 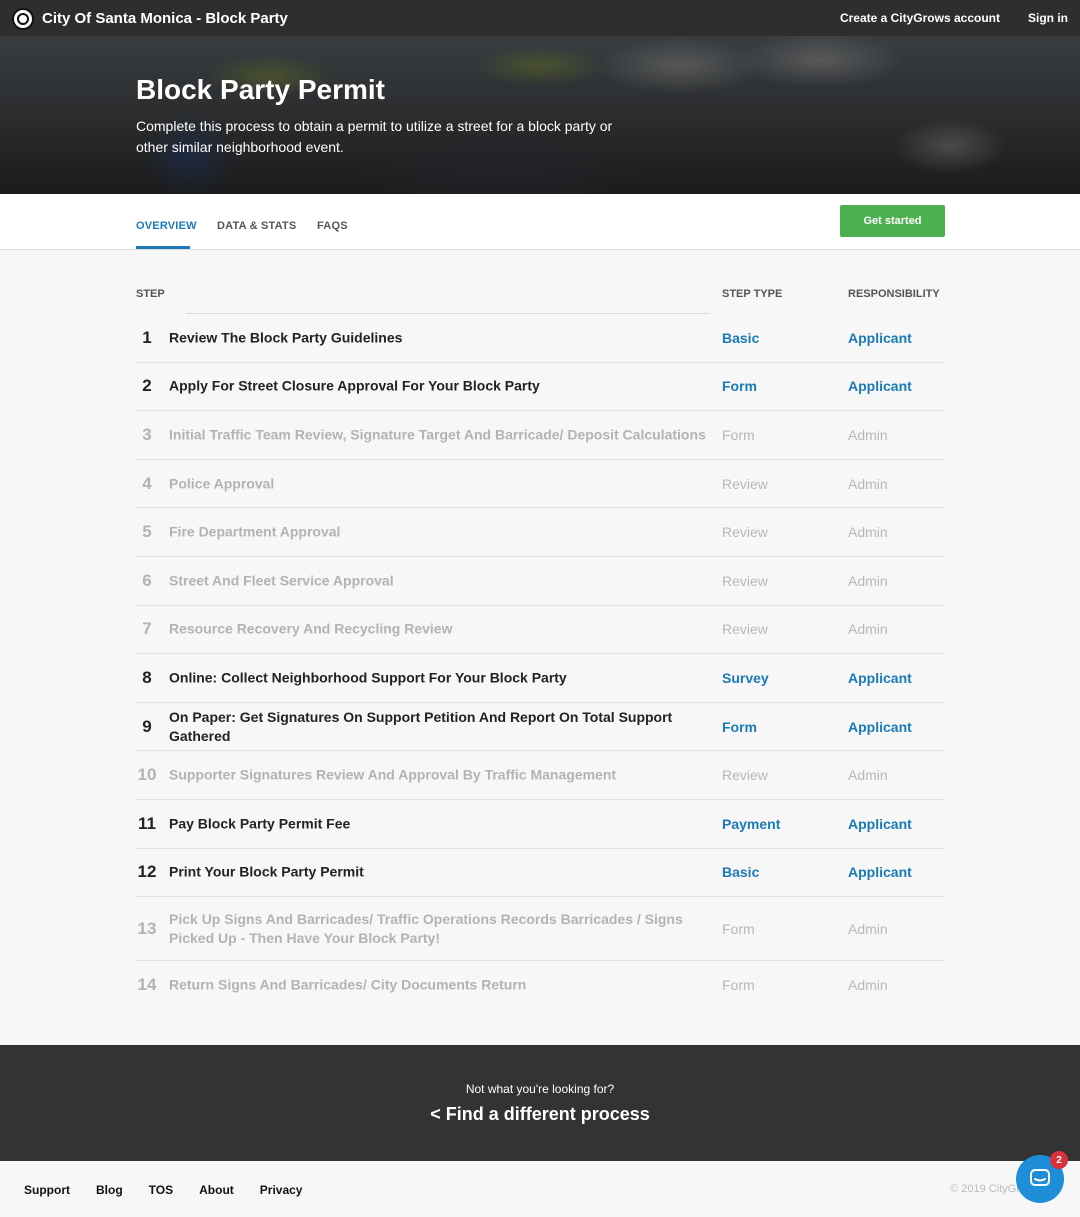 What do you see at coordinates (540, 484) in the screenshot?
I see `table-row: 4 Police Approval Review Admin` at bounding box center [540, 484].